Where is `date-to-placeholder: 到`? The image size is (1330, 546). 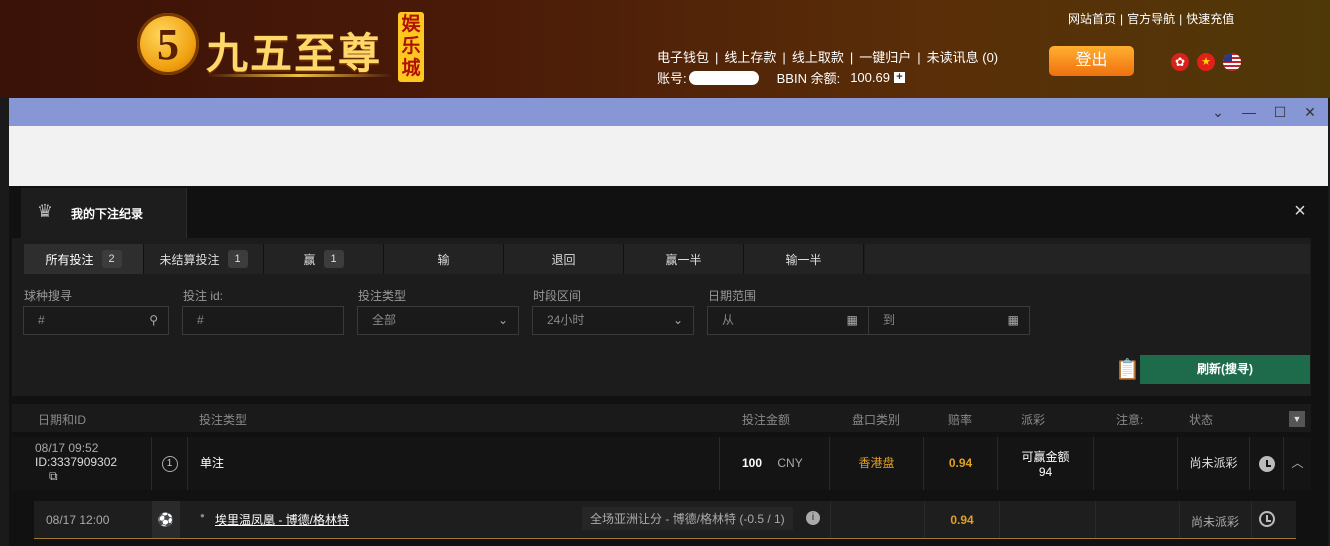
date-to-placeholder: 到 is located at coordinates (889, 320).